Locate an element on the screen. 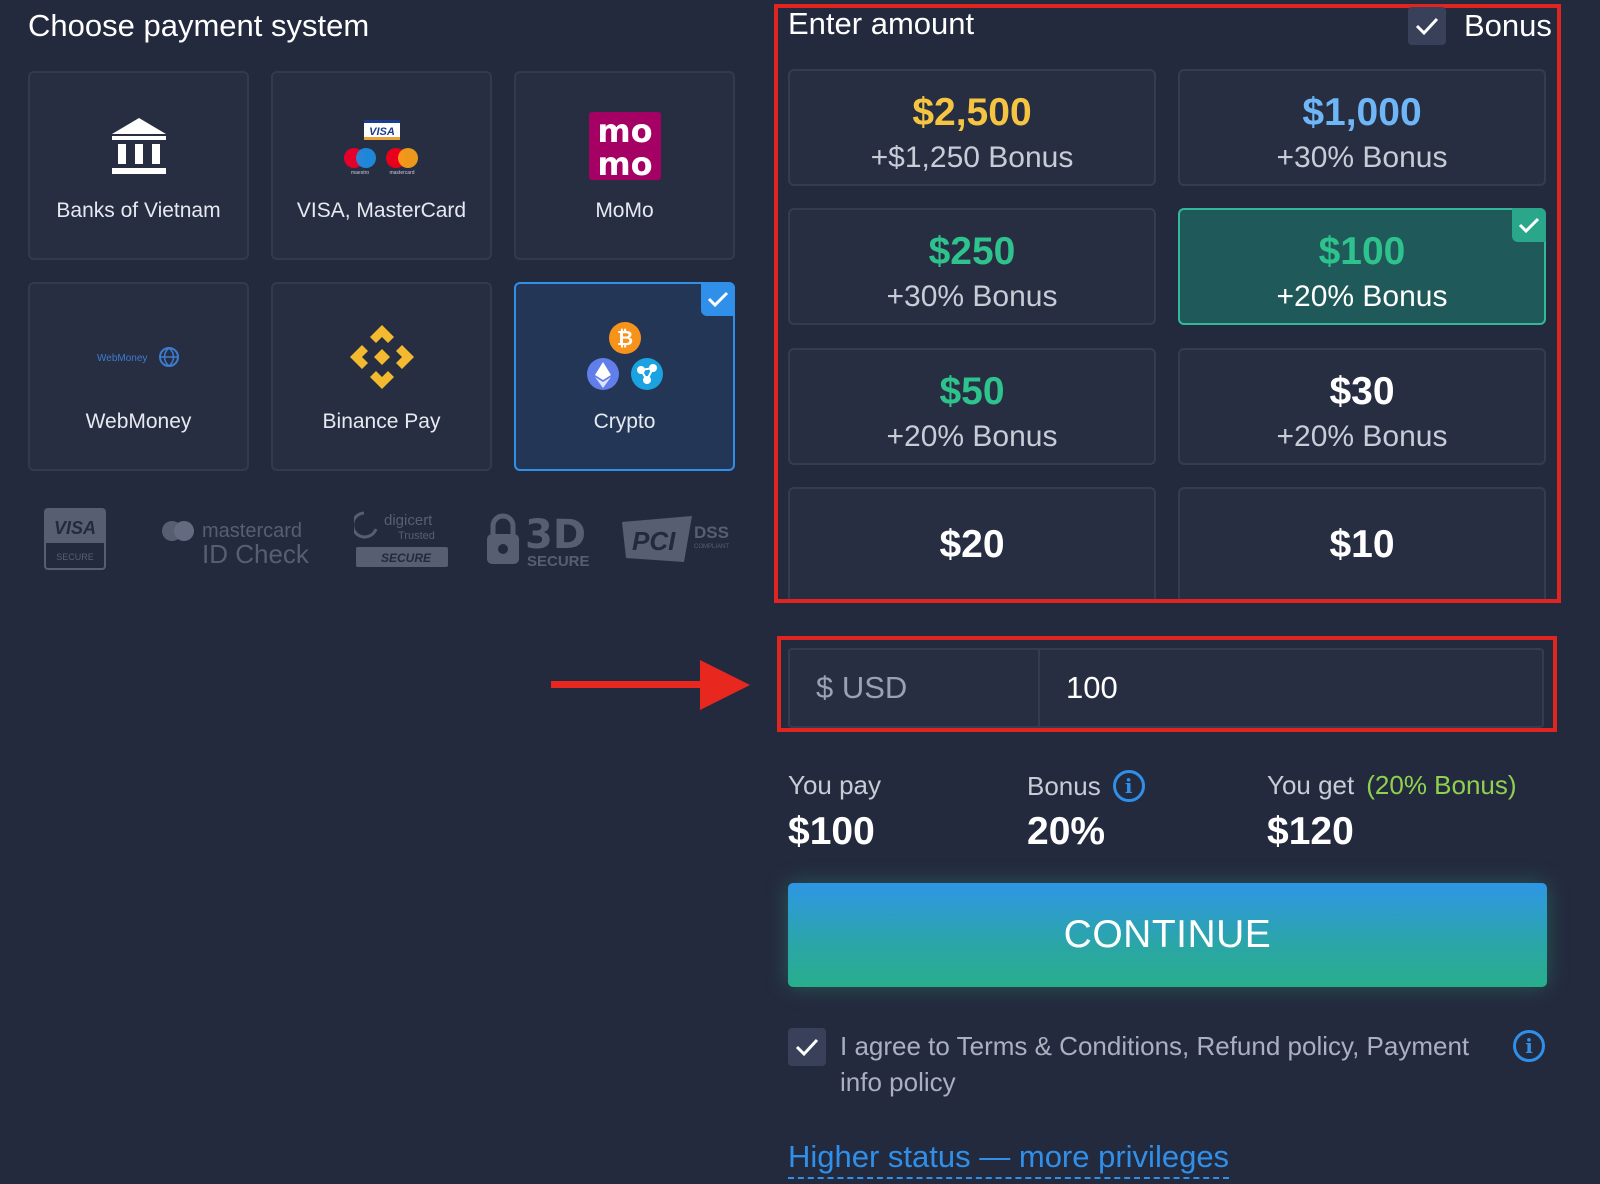 Image resolution: width=1600 pixels, height=1184 pixels. amount-option-250: $250 +30% Bonus is located at coordinates (972, 266).